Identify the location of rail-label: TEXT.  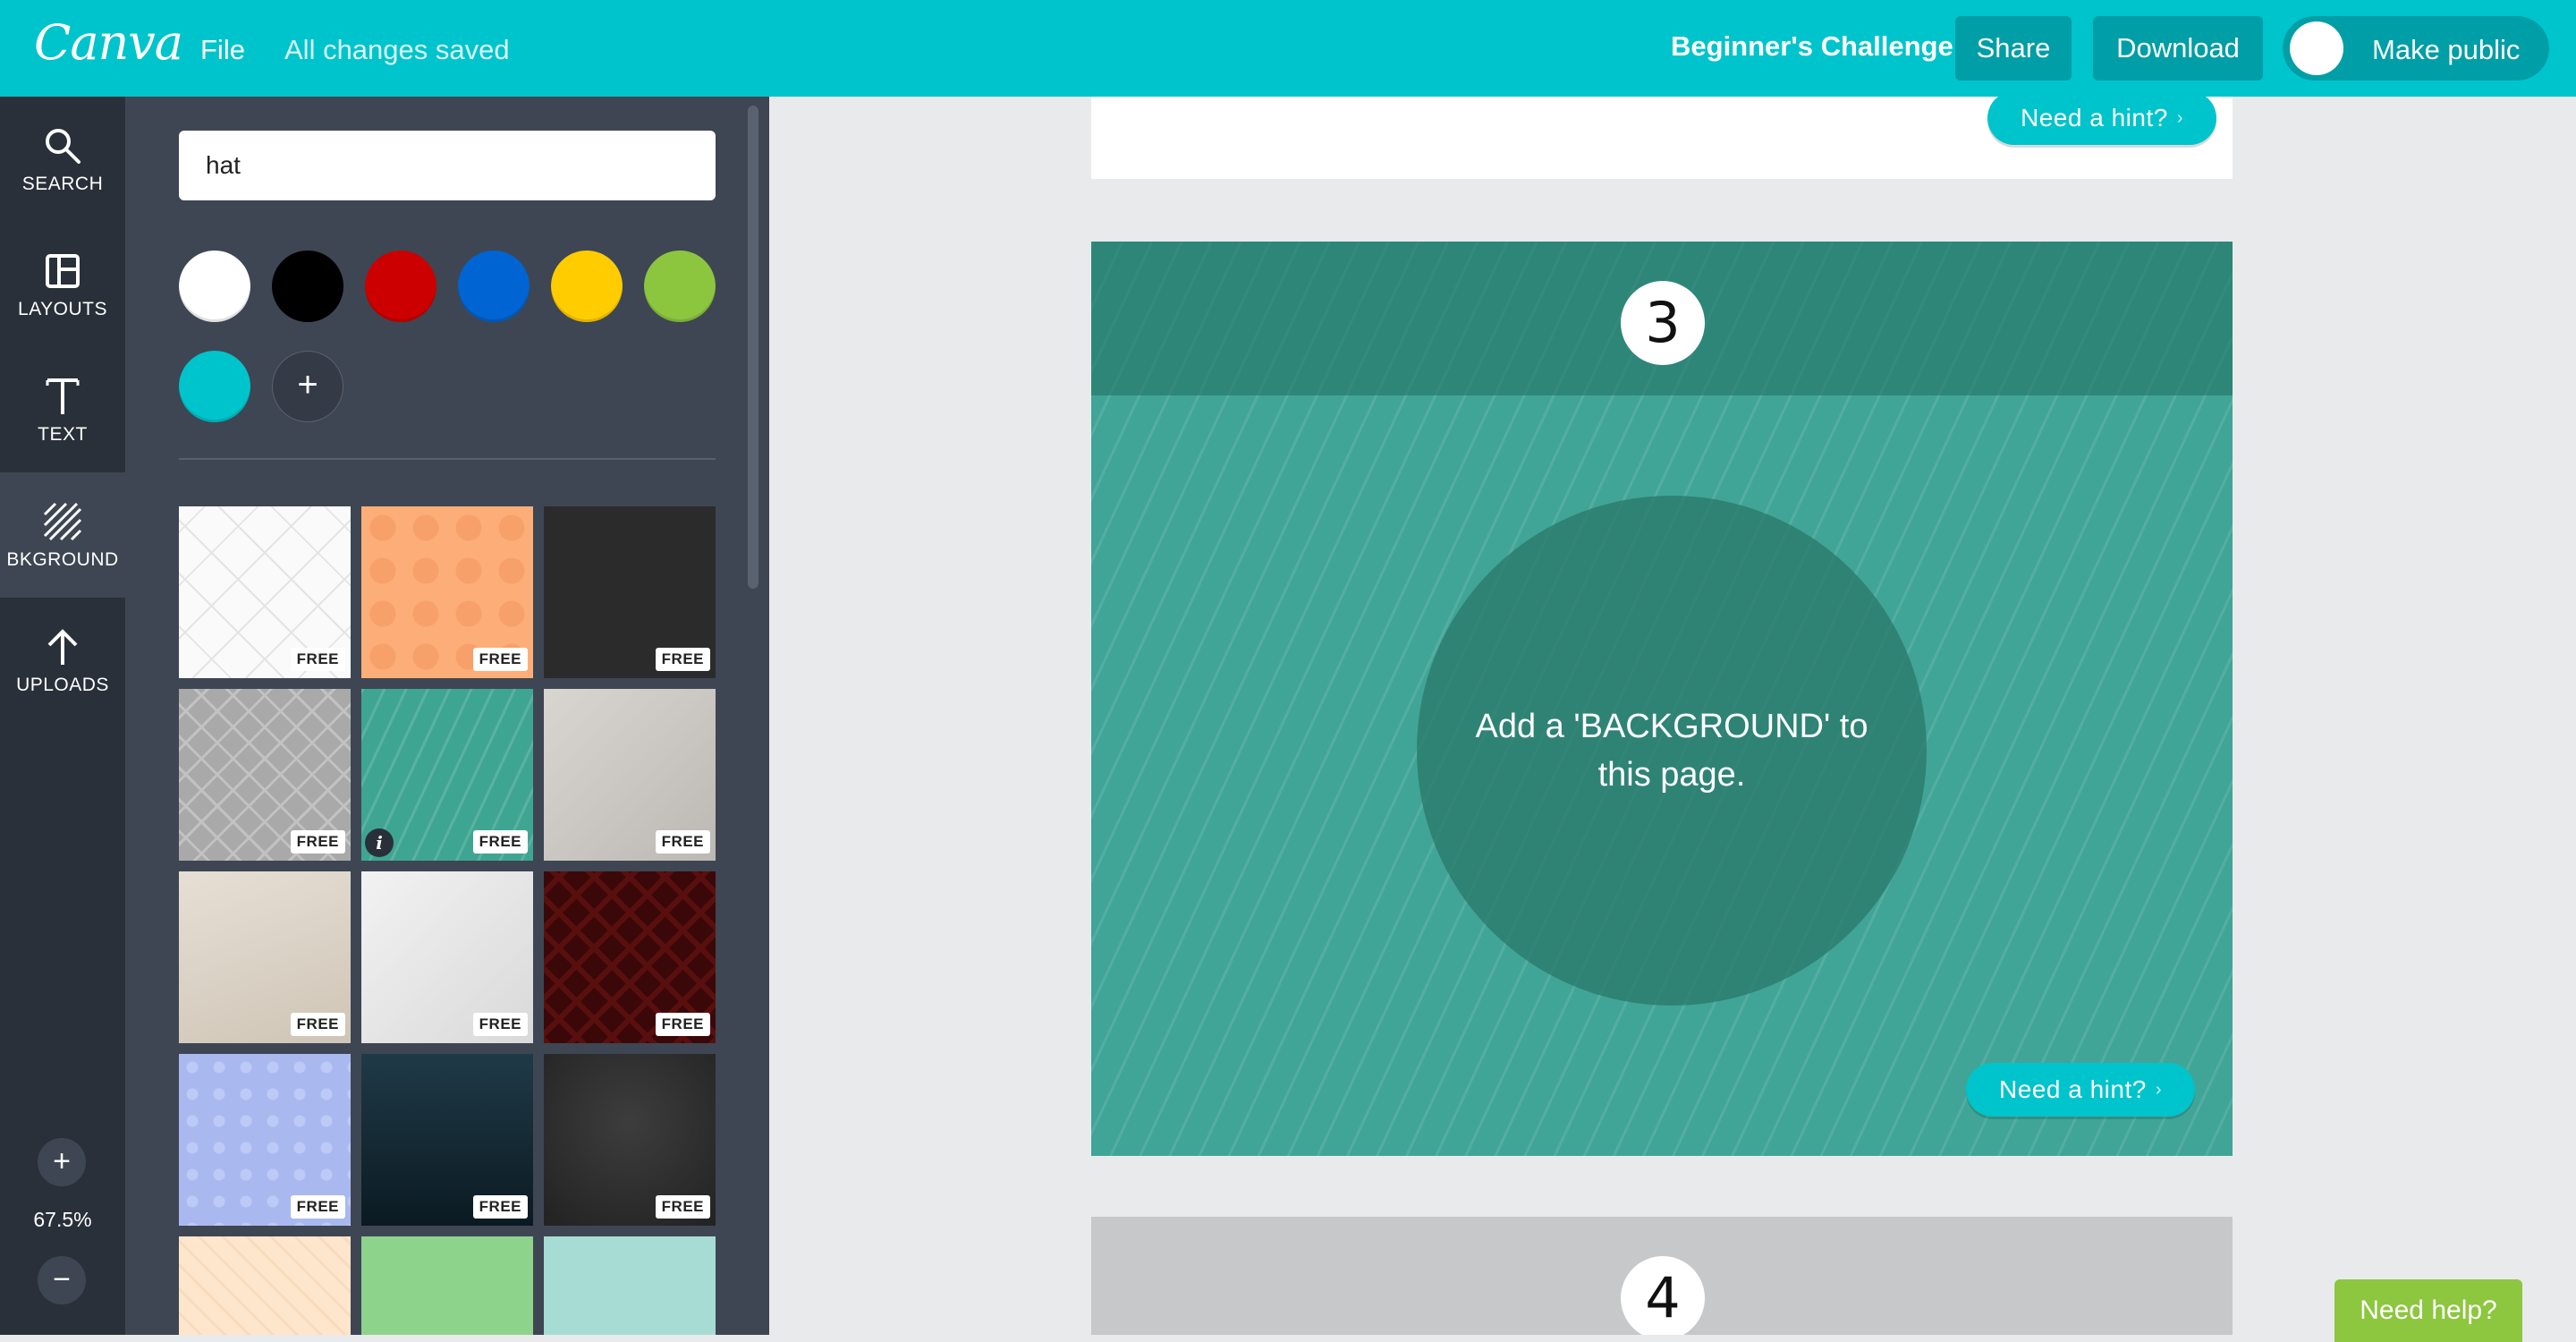
(63, 435).